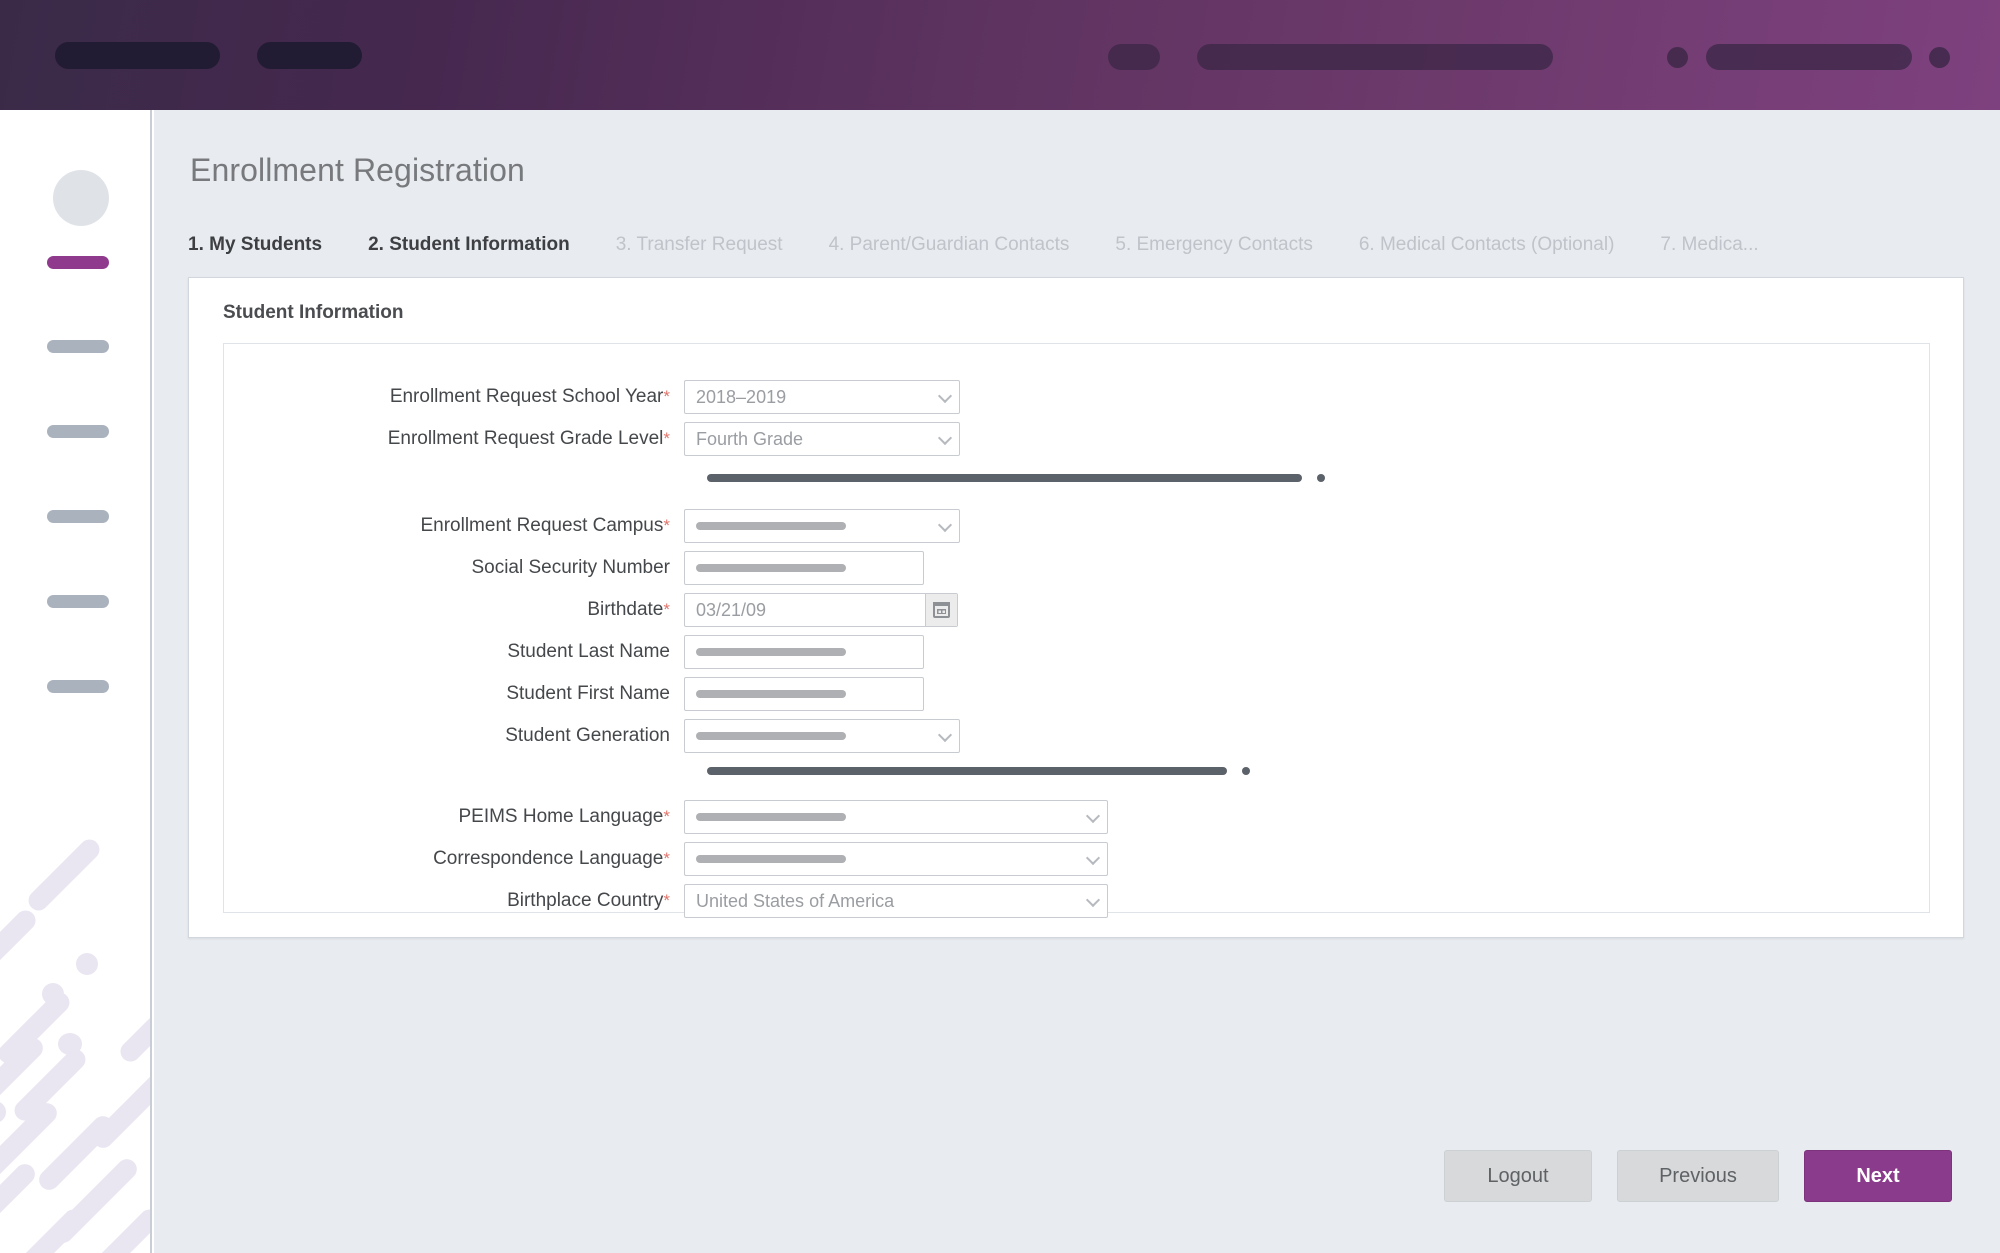  I want to click on field-row-peims-home-language: PEIMS Home Language*, so click(1076, 817).